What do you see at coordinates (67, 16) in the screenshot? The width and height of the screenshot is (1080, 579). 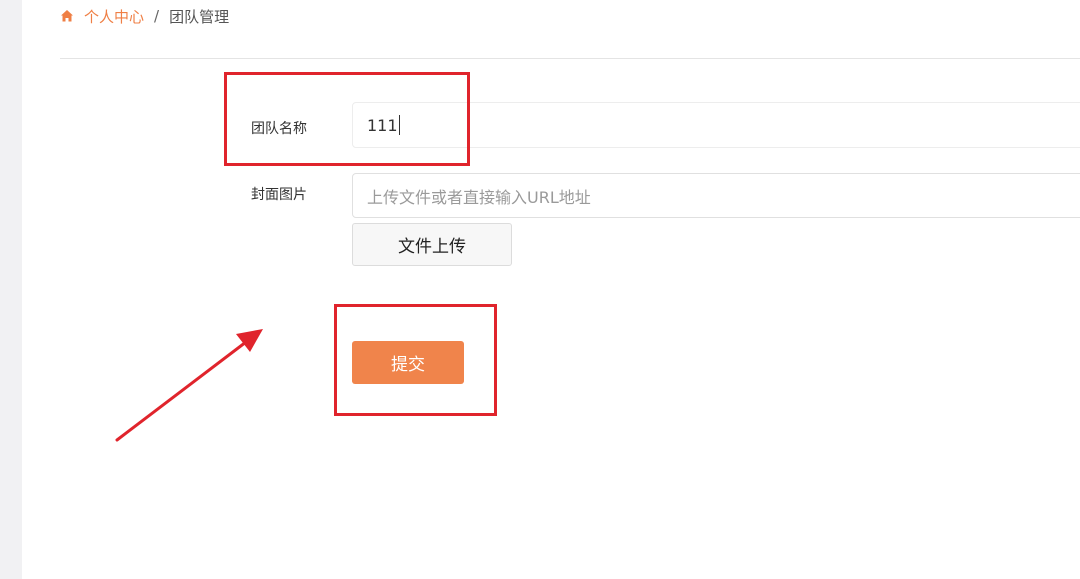 I see `home-icon` at bounding box center [67, 16].